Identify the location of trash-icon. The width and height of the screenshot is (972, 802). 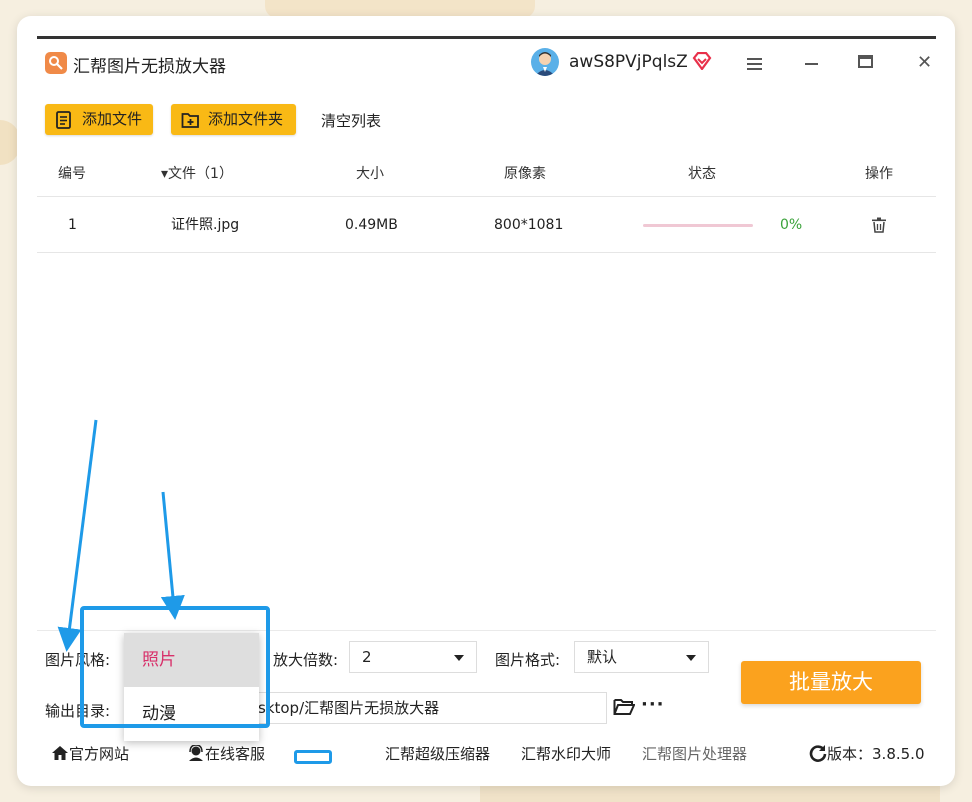
(879, 227).